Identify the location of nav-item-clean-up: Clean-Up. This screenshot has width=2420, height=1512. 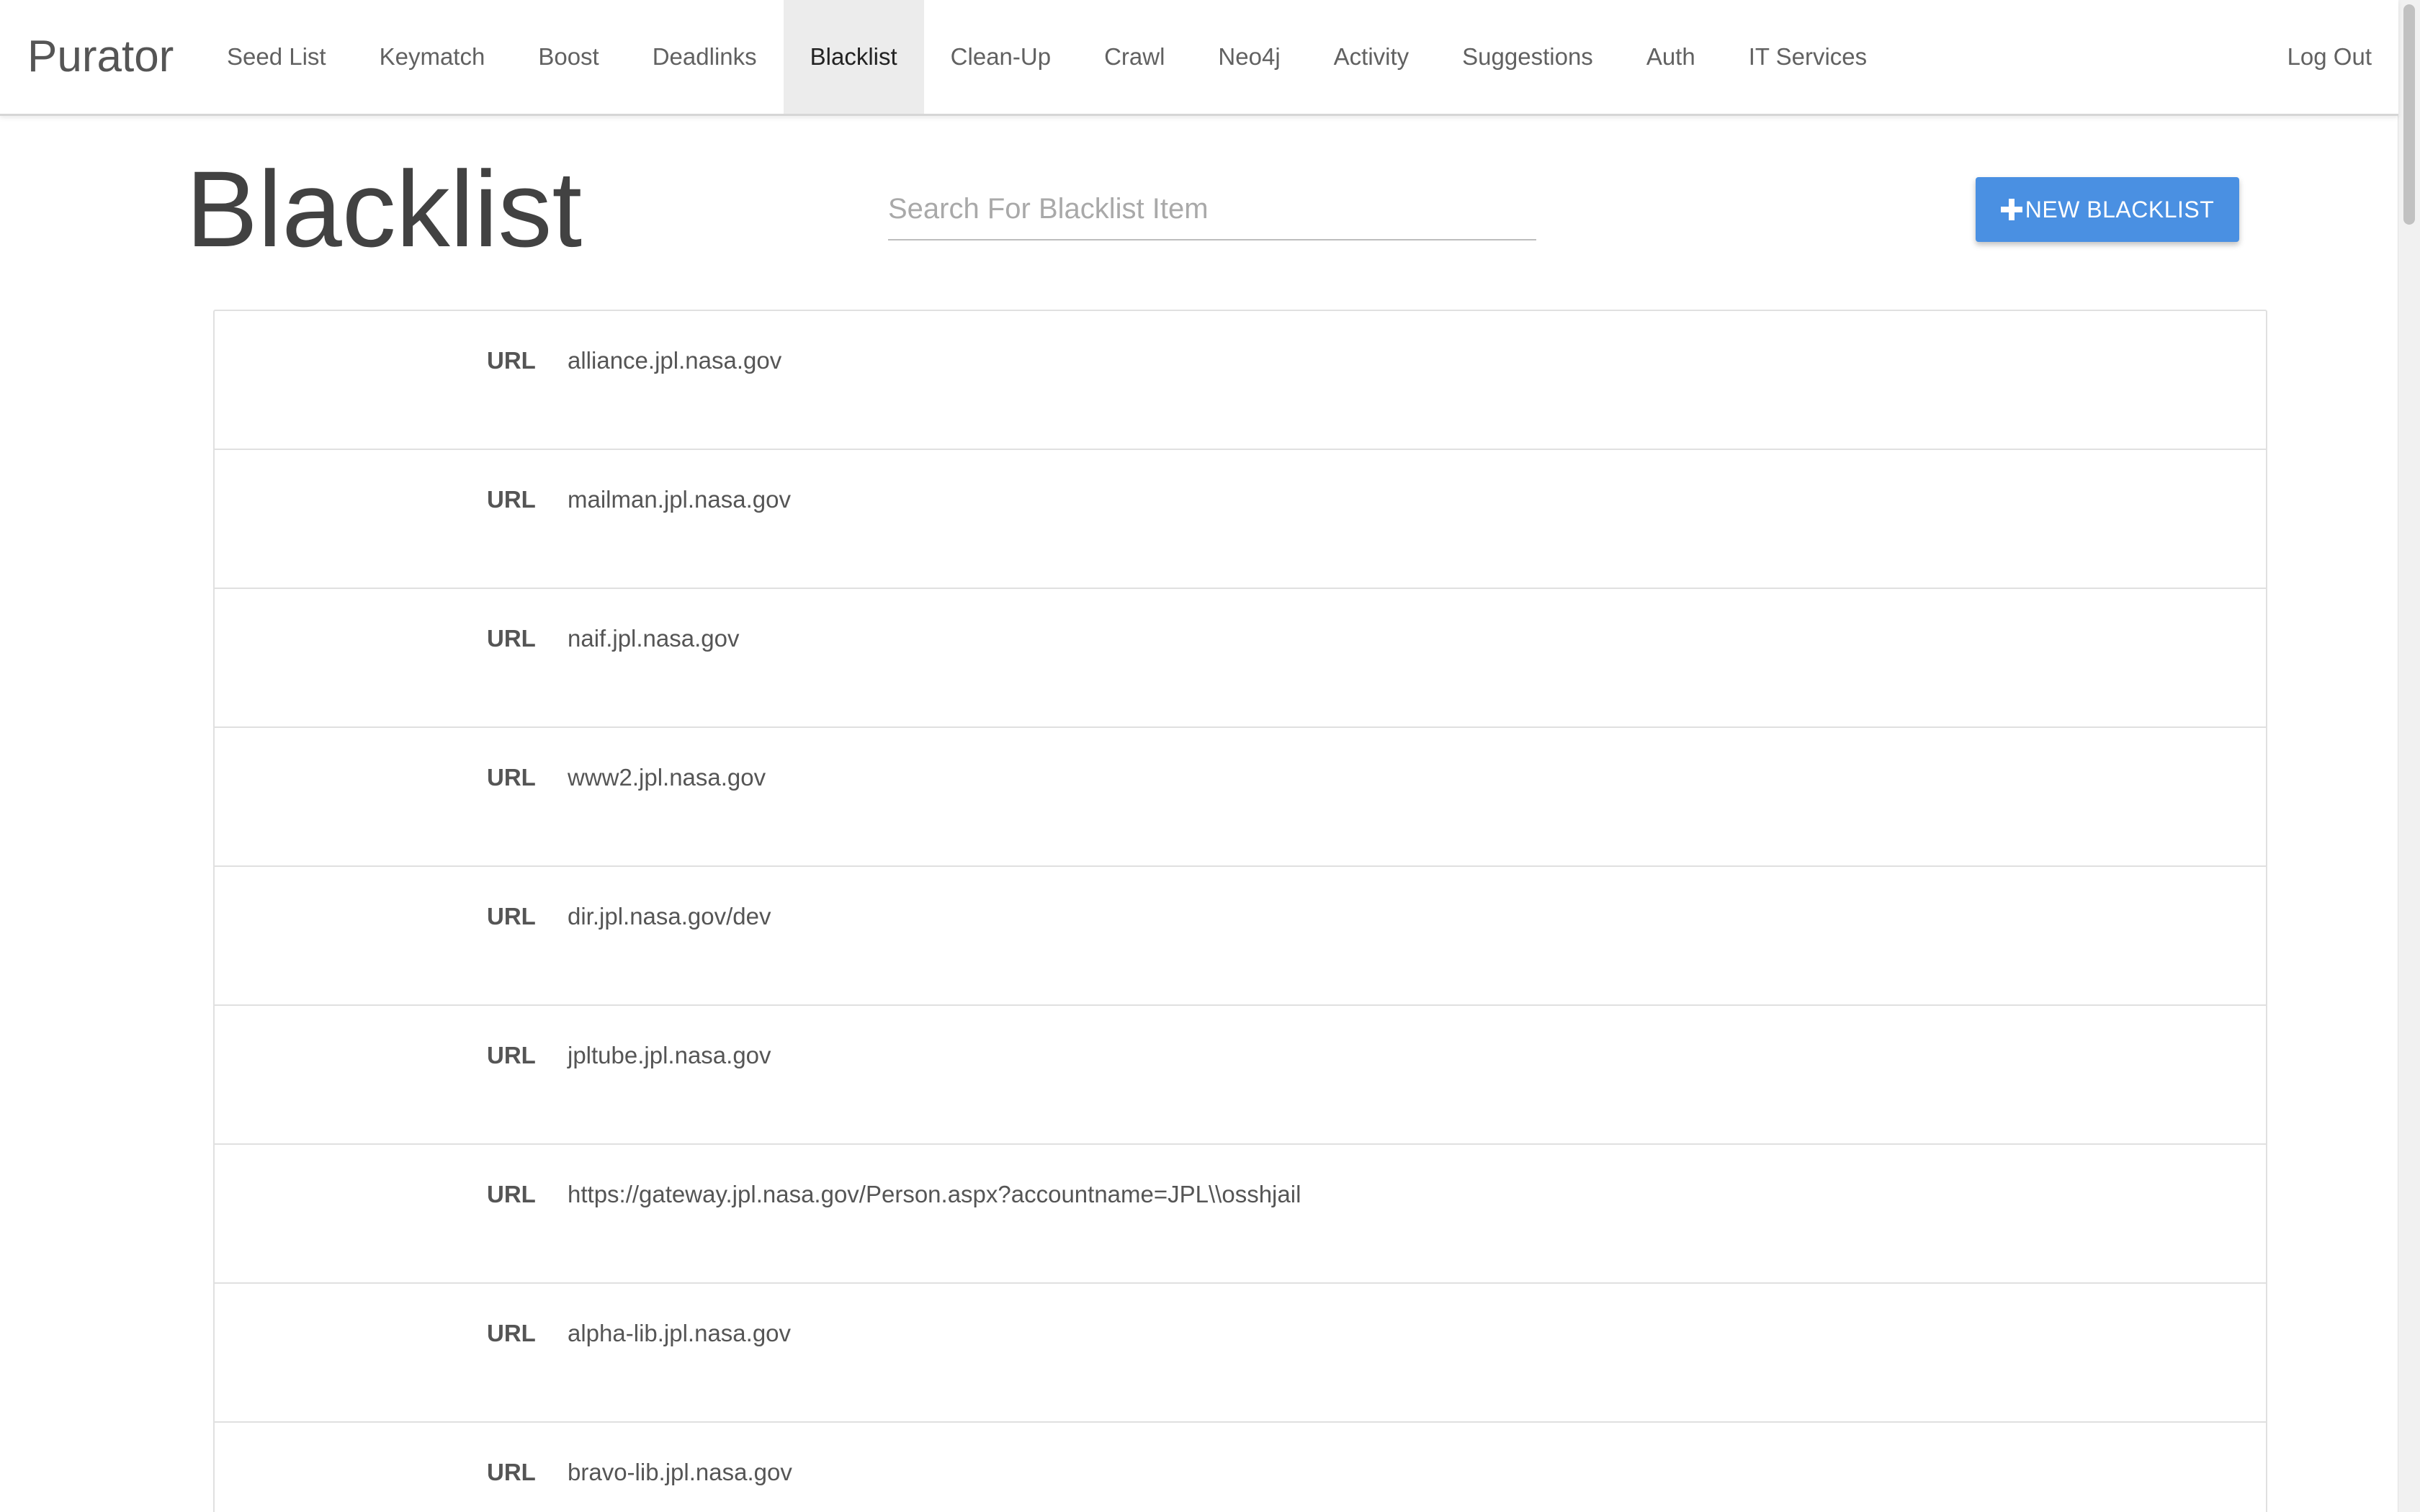
(1001, 57).